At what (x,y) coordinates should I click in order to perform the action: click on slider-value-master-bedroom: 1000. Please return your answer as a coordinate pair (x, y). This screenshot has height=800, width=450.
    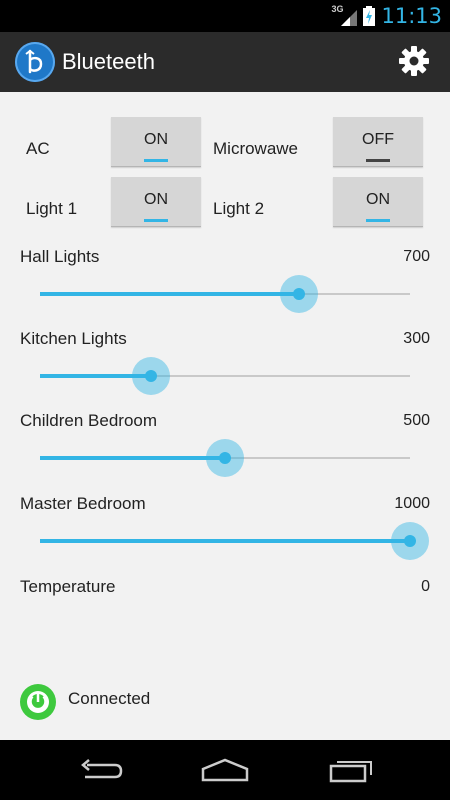
    Looking at the image, I should click on (412, 503).